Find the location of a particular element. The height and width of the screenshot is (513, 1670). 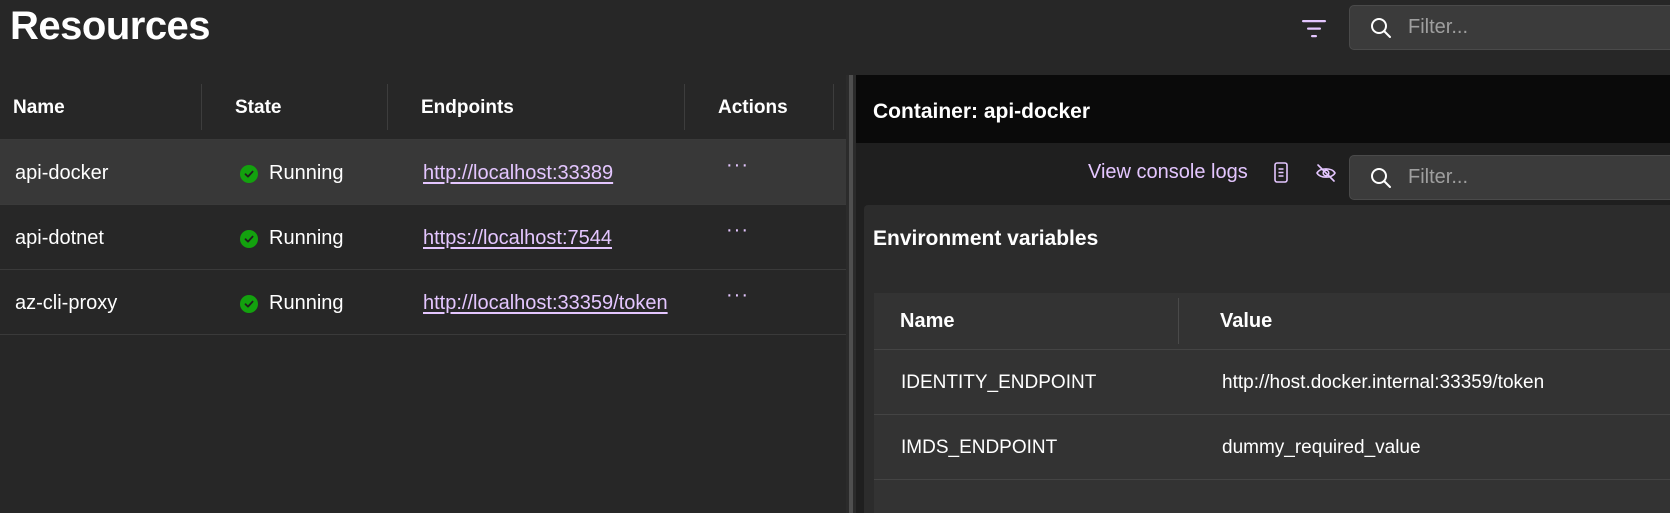

env-table-header: Name Value is located at coordinates (1272, 321).